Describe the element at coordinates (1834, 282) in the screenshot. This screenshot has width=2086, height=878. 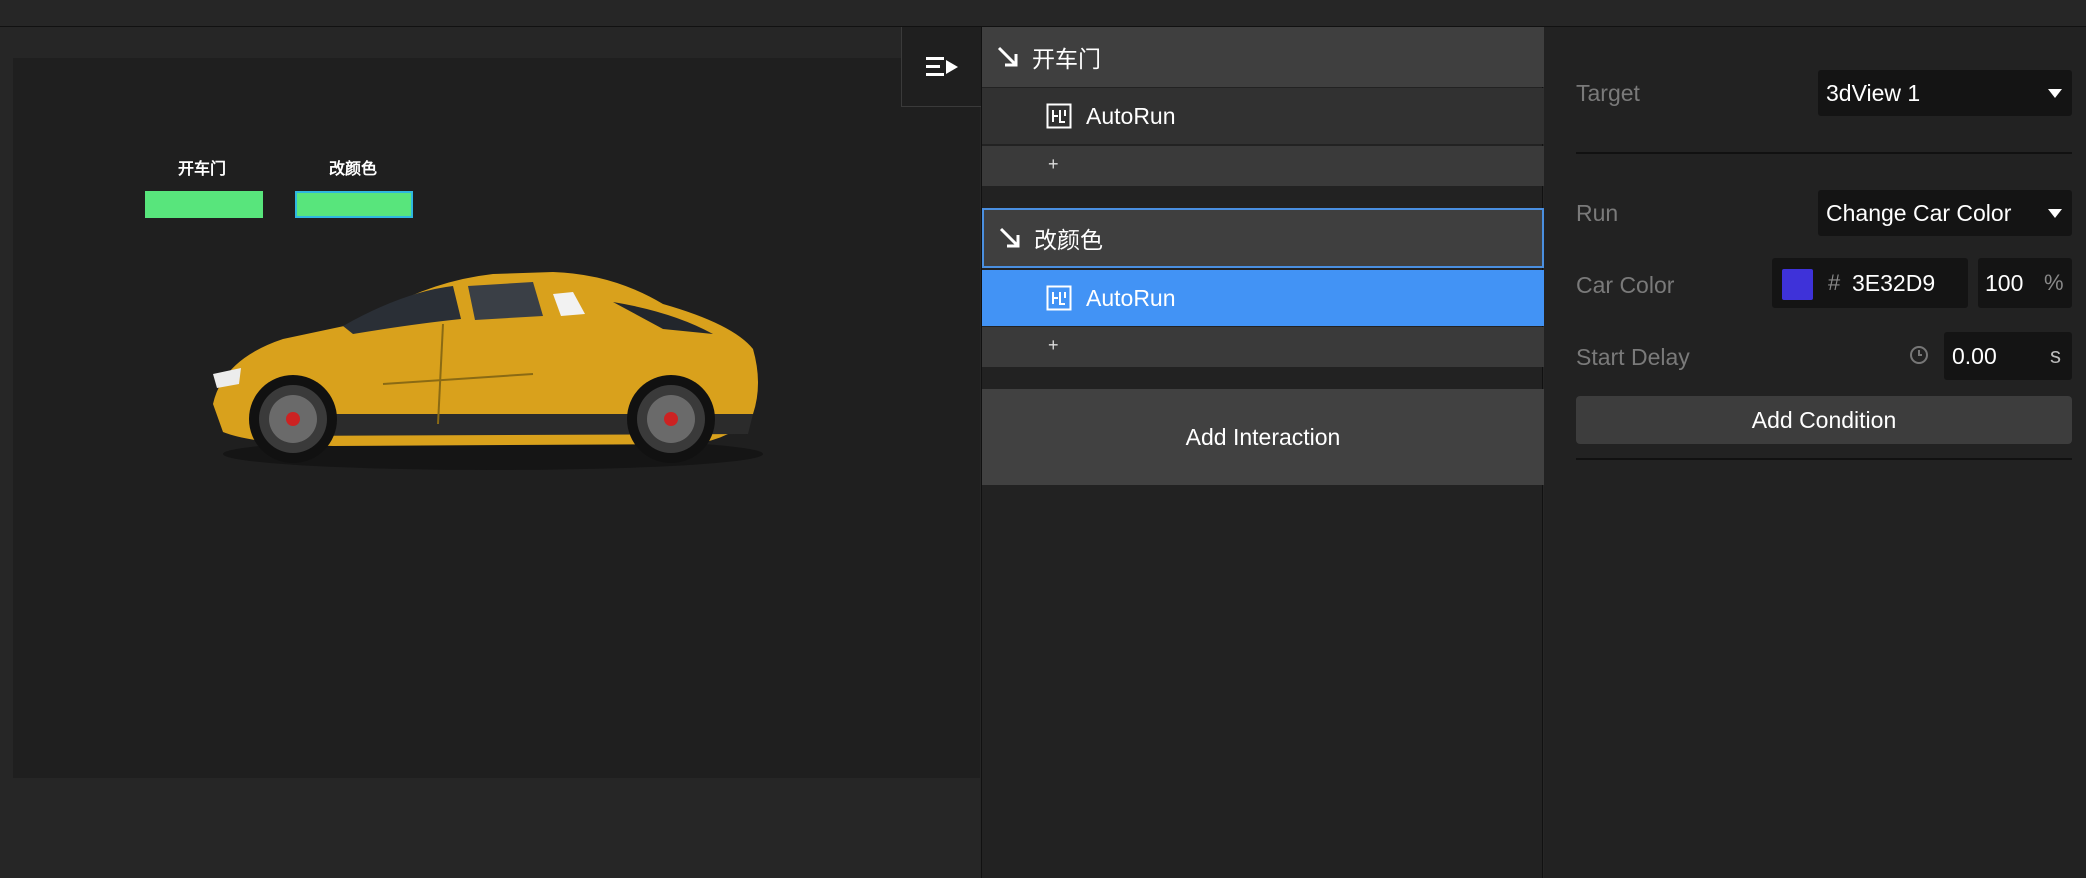
I see `hash-symbol: #` at that location.